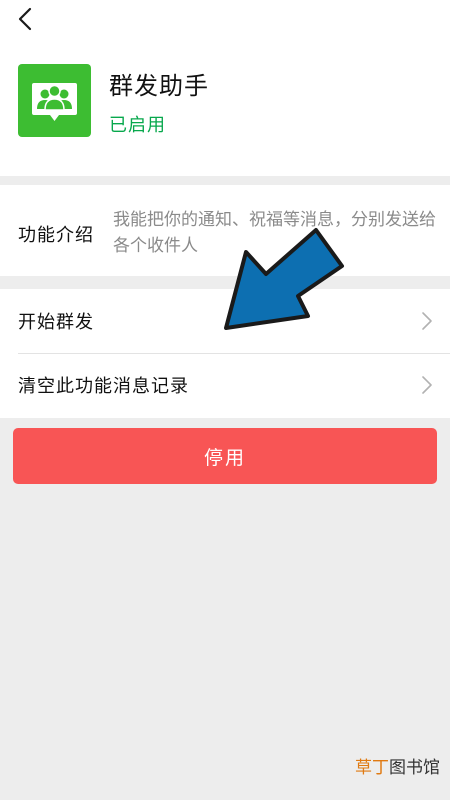  What do you see at coordinates (225, 456) in the screenshot?
I see `disable-button: 停用` at bounding box center [225, 456].